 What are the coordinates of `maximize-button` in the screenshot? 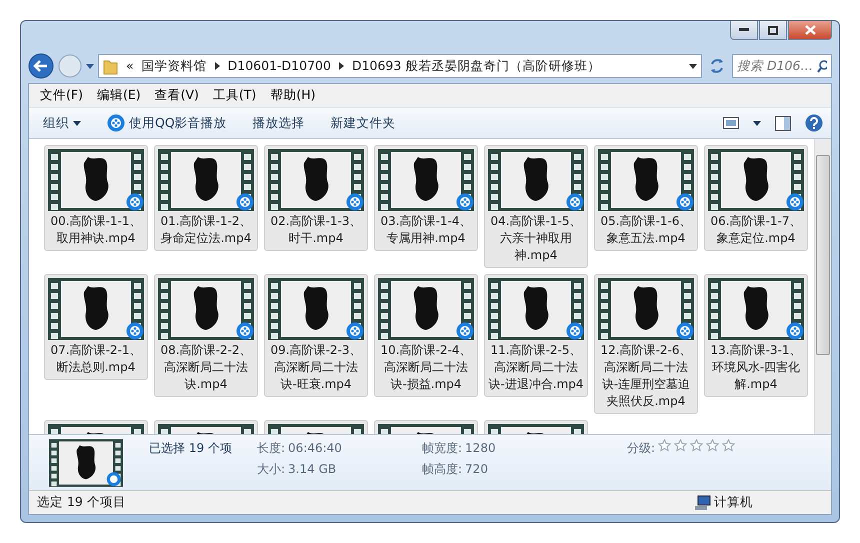 It's located at (773, 30).